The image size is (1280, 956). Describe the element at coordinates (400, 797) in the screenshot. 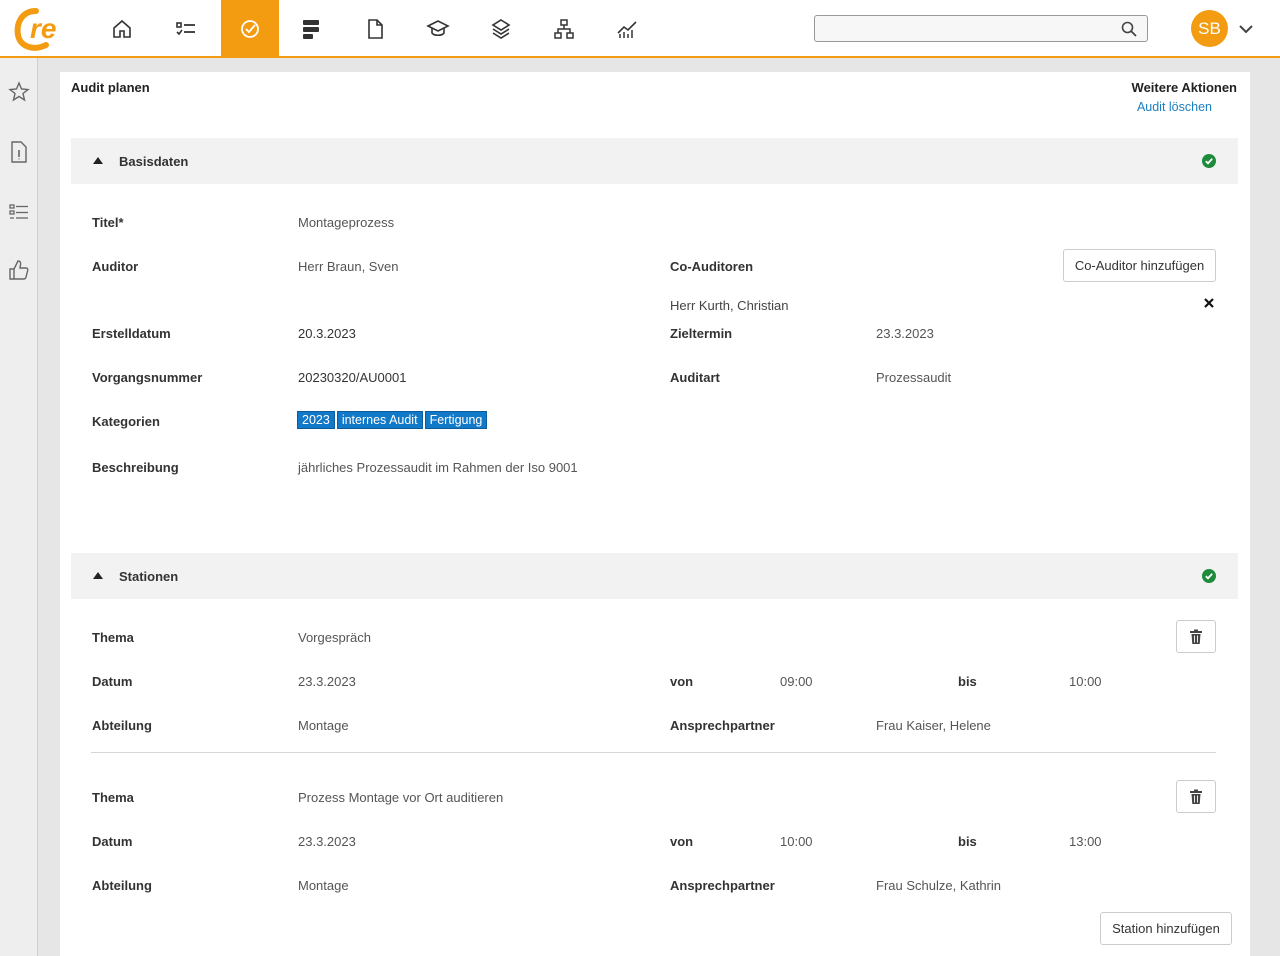

I see `station-thema-value: Prozess Montage vor Ort auditieren` at that location.